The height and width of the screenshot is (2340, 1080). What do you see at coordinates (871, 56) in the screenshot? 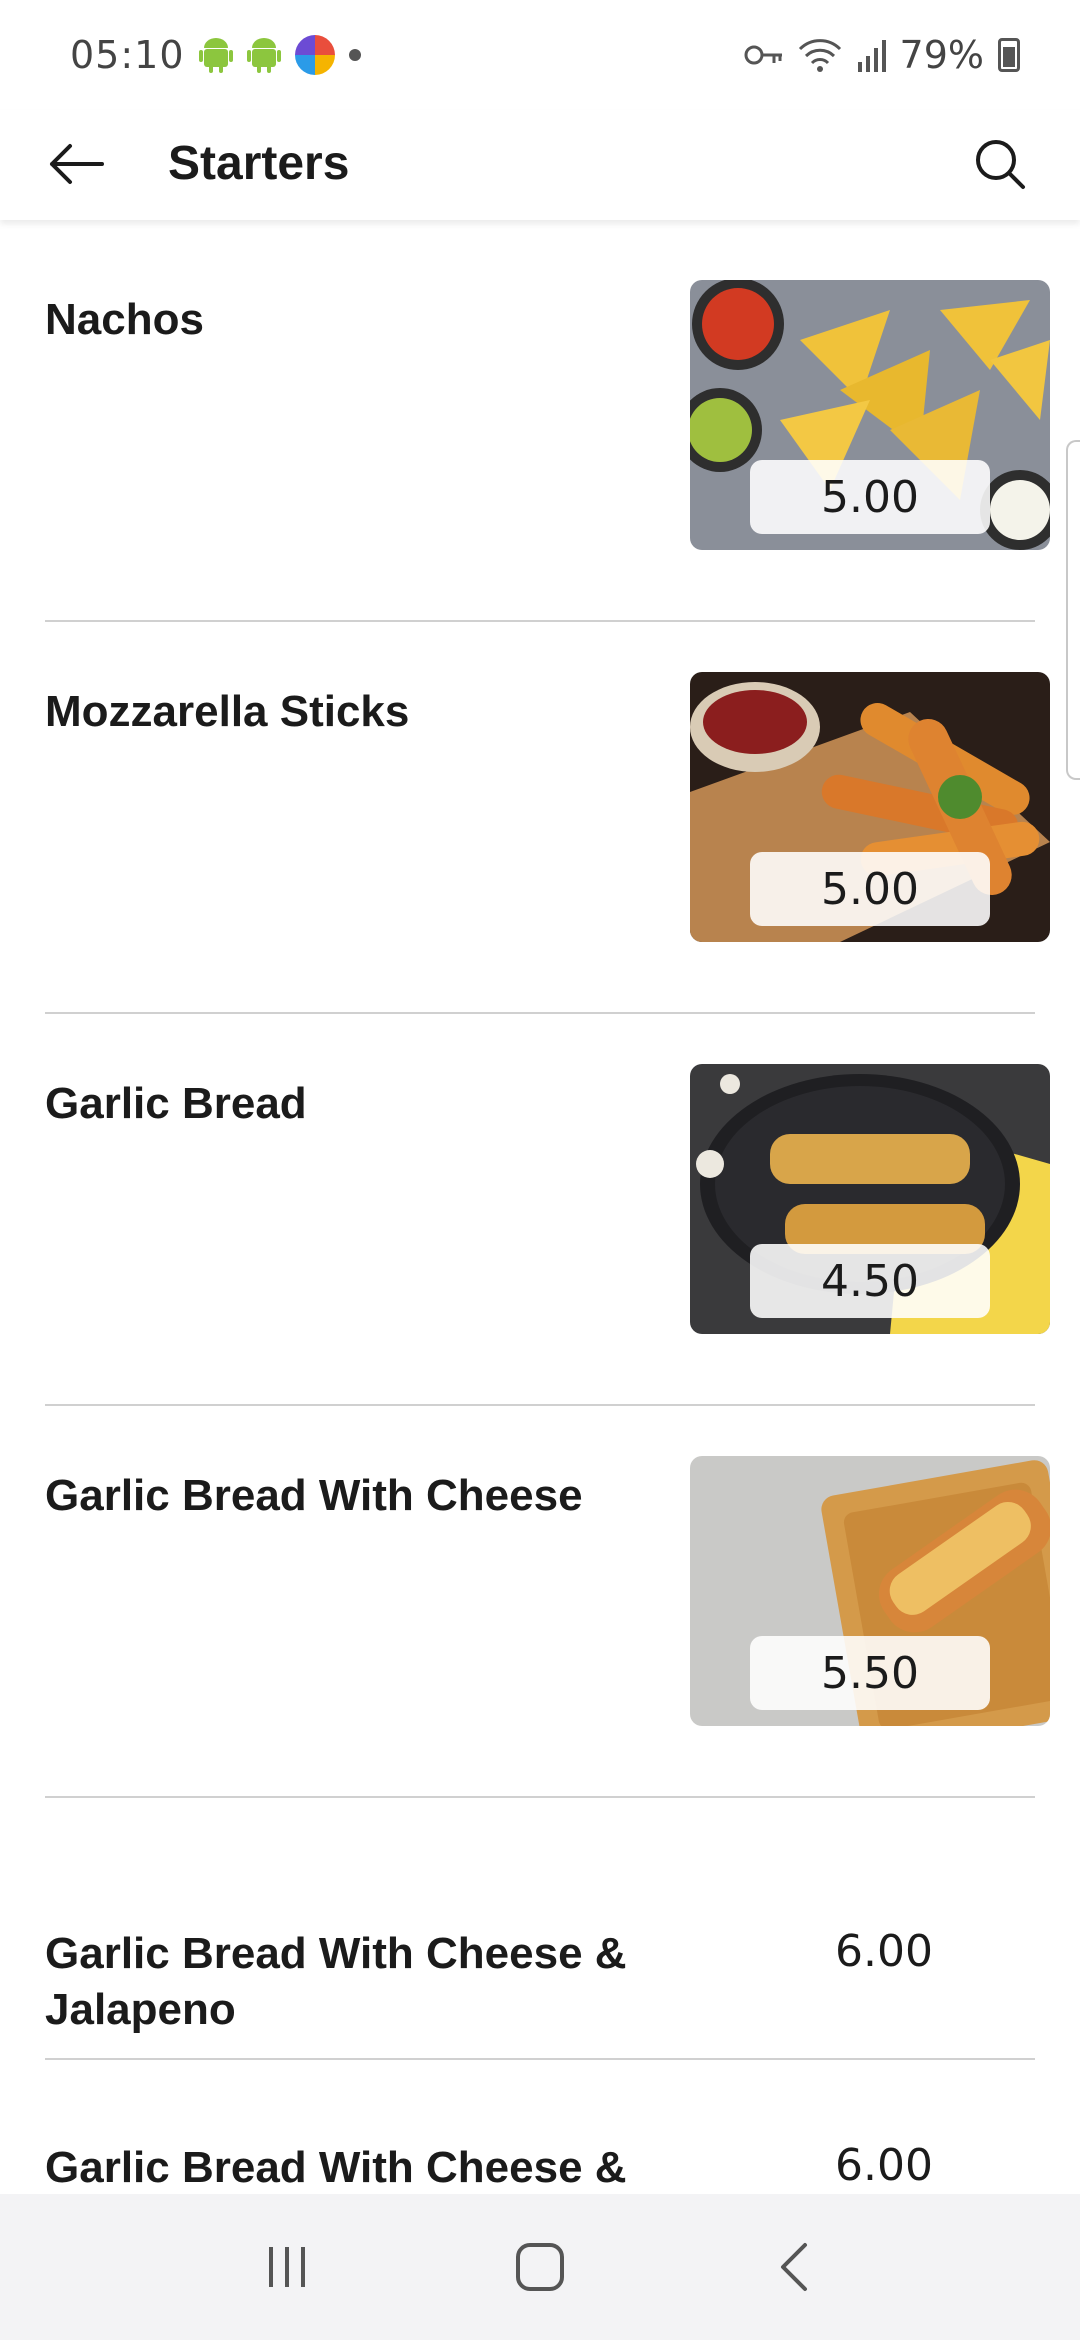
I see `signal-icon` at bounding box center [871, 56].